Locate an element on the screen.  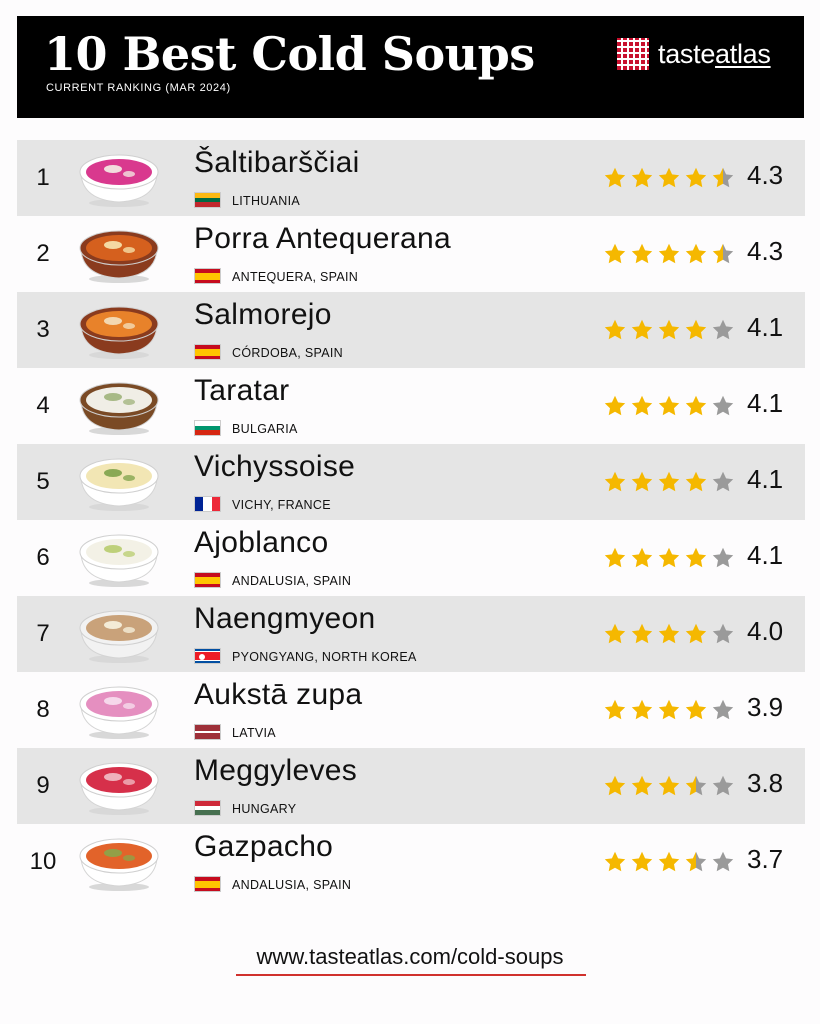
ranking-row: 9 Meggyleves HUNGARY 3.8 is located at coordinates (411, 786).